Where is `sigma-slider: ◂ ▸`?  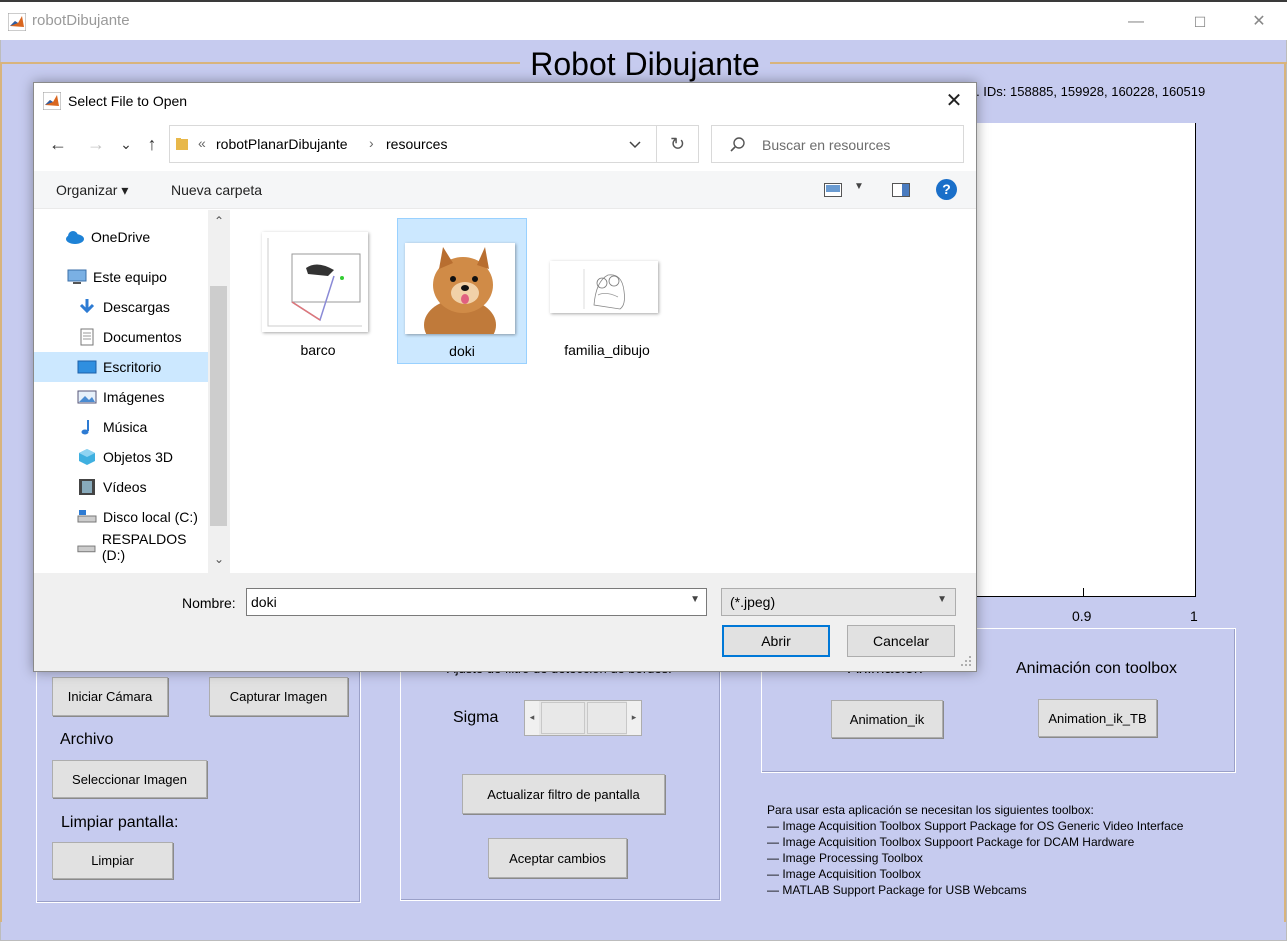
sigma-slider: ◂ ▸ is located at coordinates (583, 718).